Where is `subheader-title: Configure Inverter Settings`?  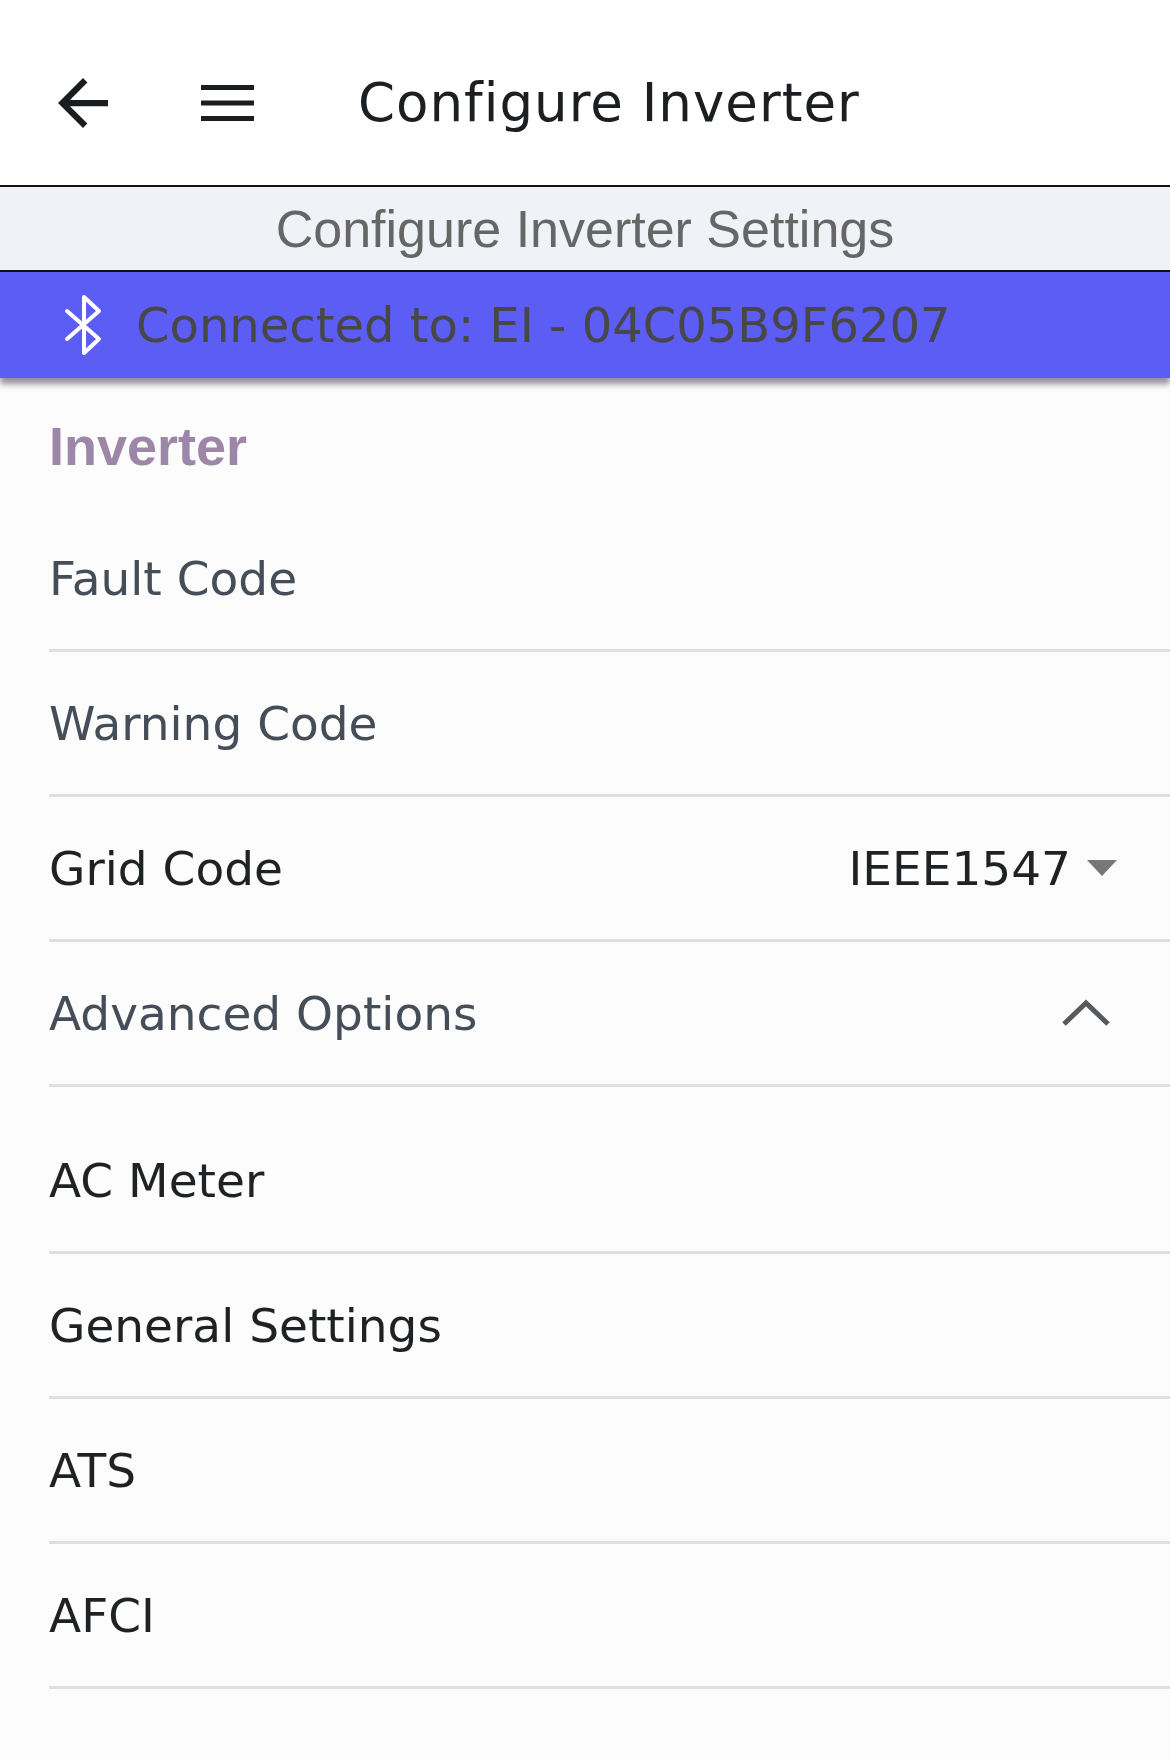 subheader-title: Configure Inverter Settings is located at coordinates (585, 228).